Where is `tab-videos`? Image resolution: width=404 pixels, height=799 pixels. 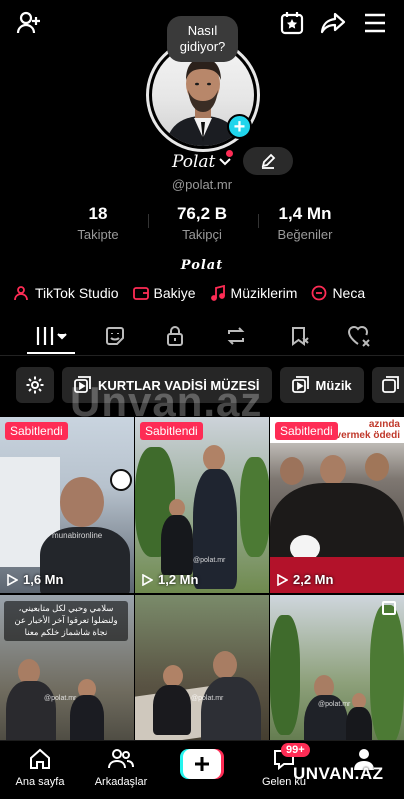 tab-videos is located at coordinates (52, 336).